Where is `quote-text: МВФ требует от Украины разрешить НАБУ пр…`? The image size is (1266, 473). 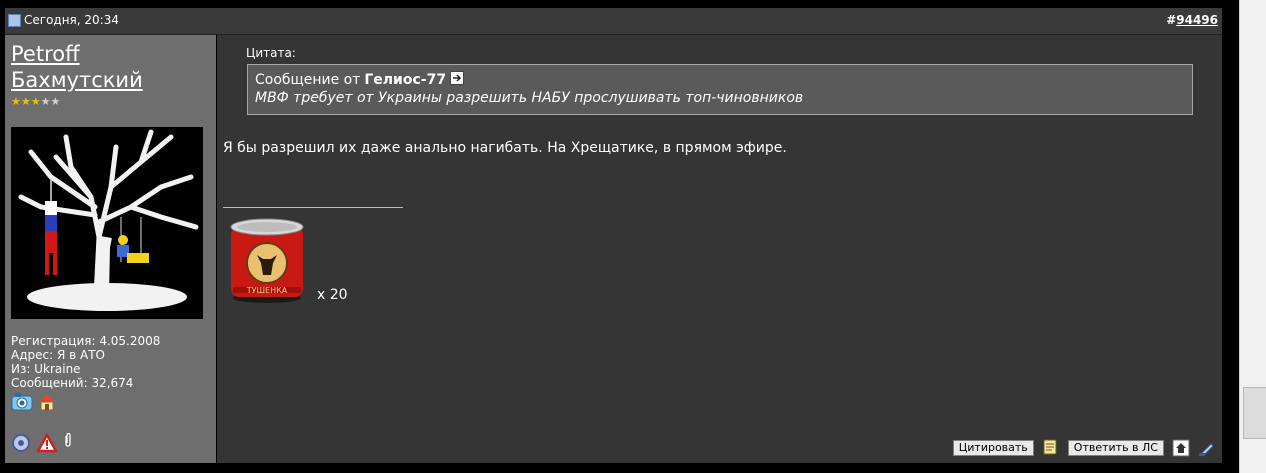
quote-text: МВФ требует от Украины разрешить НАБУ пр… is located at coordinates (529, 98).